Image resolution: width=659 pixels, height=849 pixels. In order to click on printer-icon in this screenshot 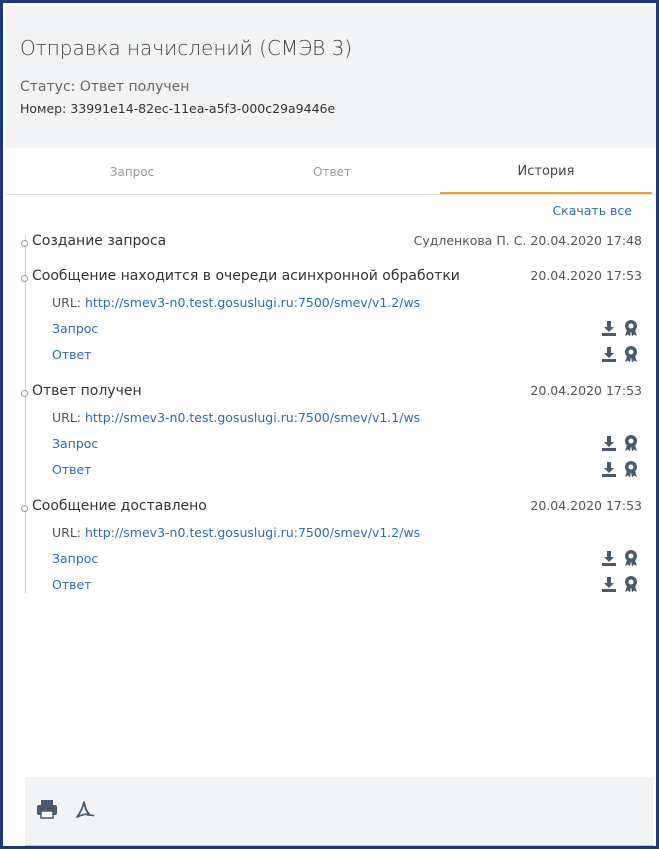, I will do `click(47, 809)`.